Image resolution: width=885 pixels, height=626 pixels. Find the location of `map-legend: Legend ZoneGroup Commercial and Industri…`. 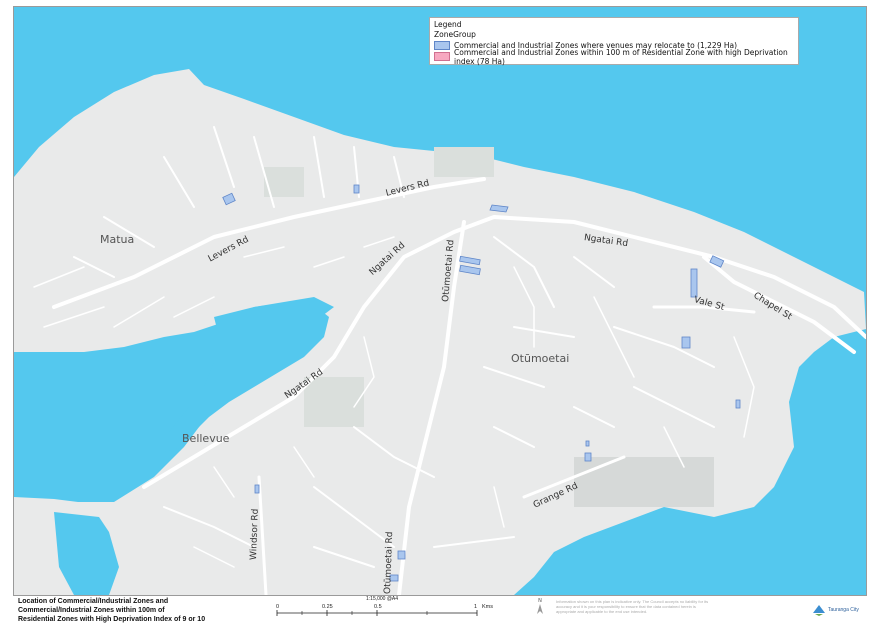

map-legend: Legend ZoneGroup Commercial and Industri… is located at coordinates (614, 41).